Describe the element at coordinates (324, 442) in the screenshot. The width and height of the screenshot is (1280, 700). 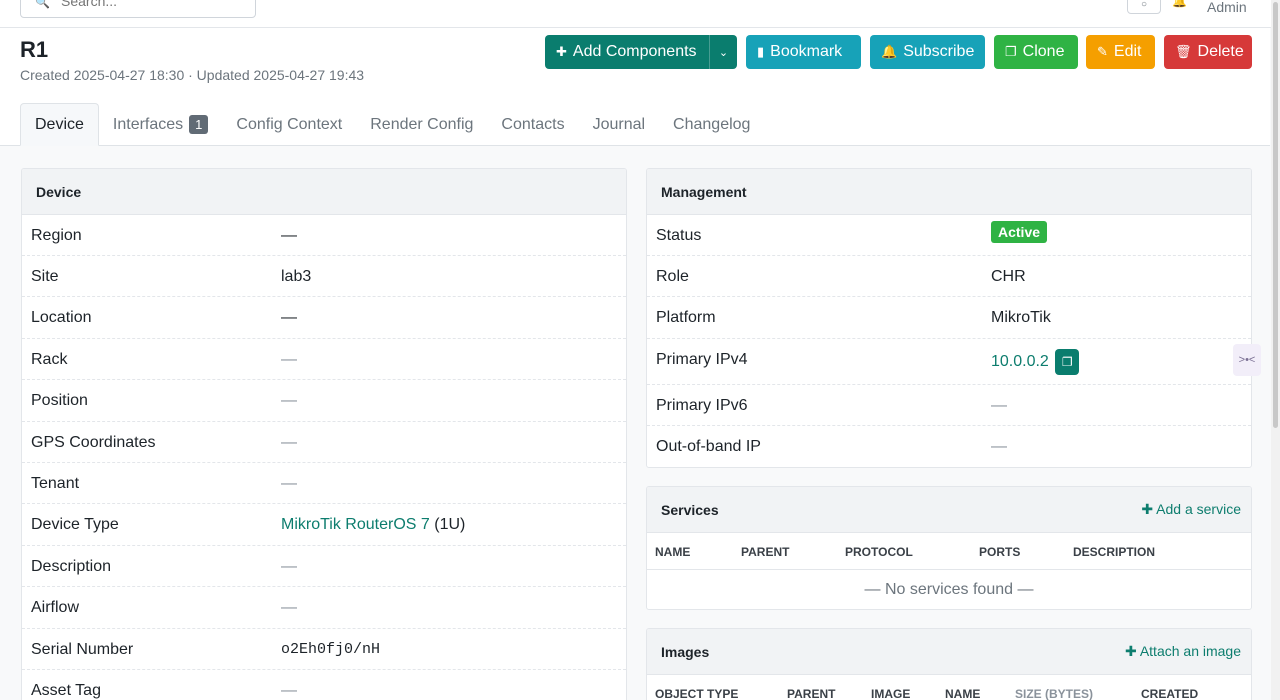
I see `attr-row-gps: GPS Coordinates —` at that location.